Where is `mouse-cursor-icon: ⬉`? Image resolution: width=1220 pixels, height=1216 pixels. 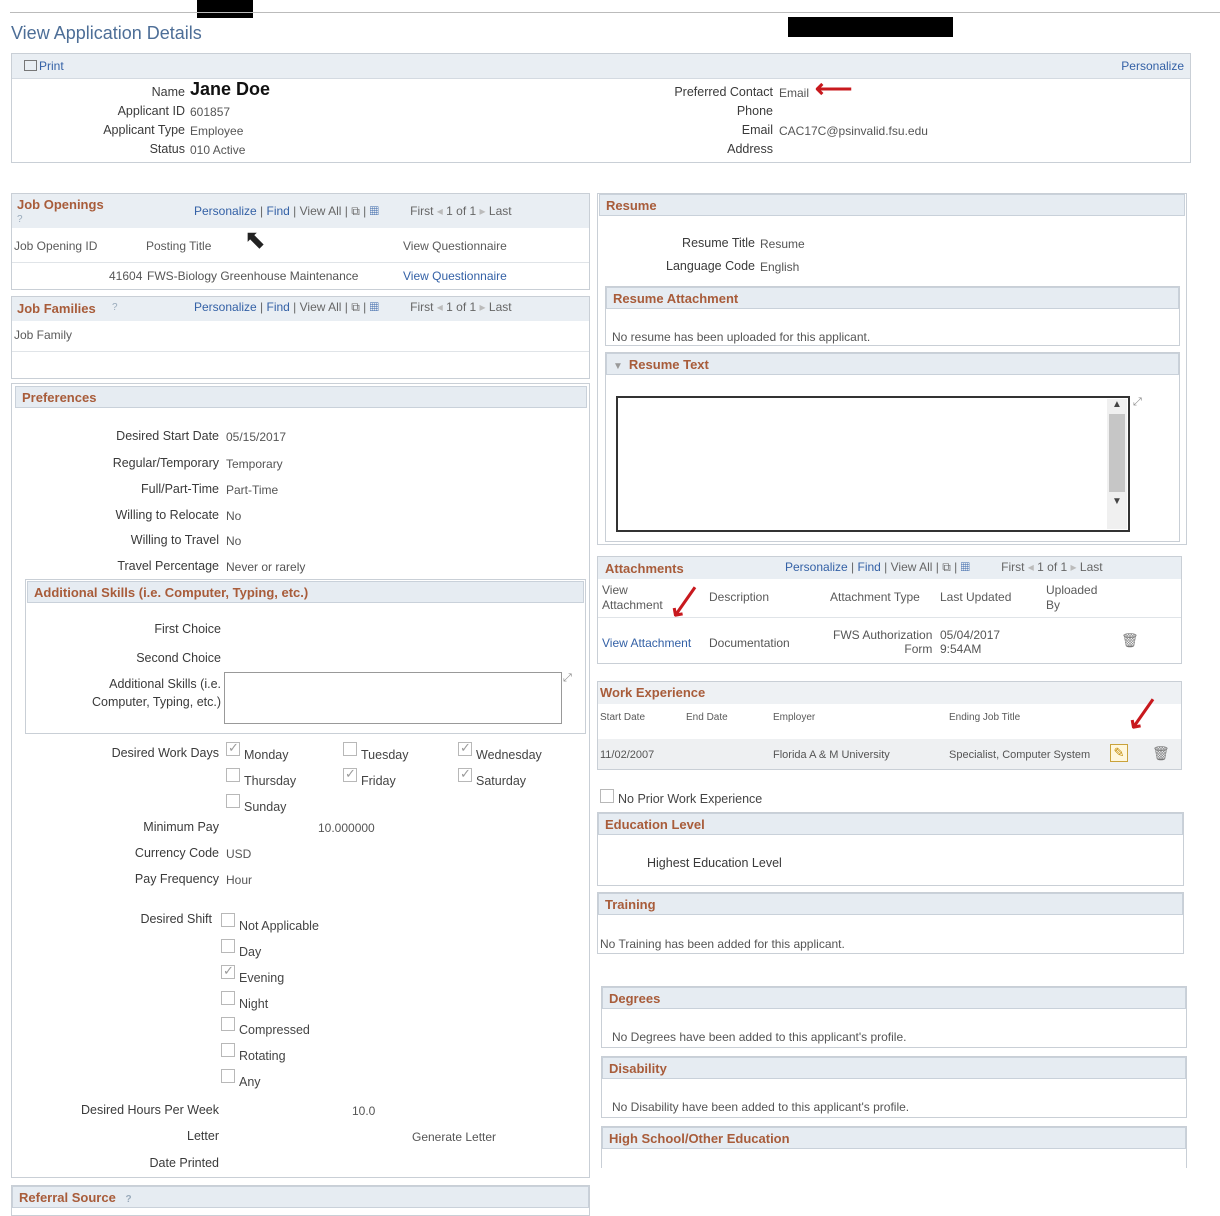
mouse-cursor-icon: ⬉ is located at coordinates (255, 239).